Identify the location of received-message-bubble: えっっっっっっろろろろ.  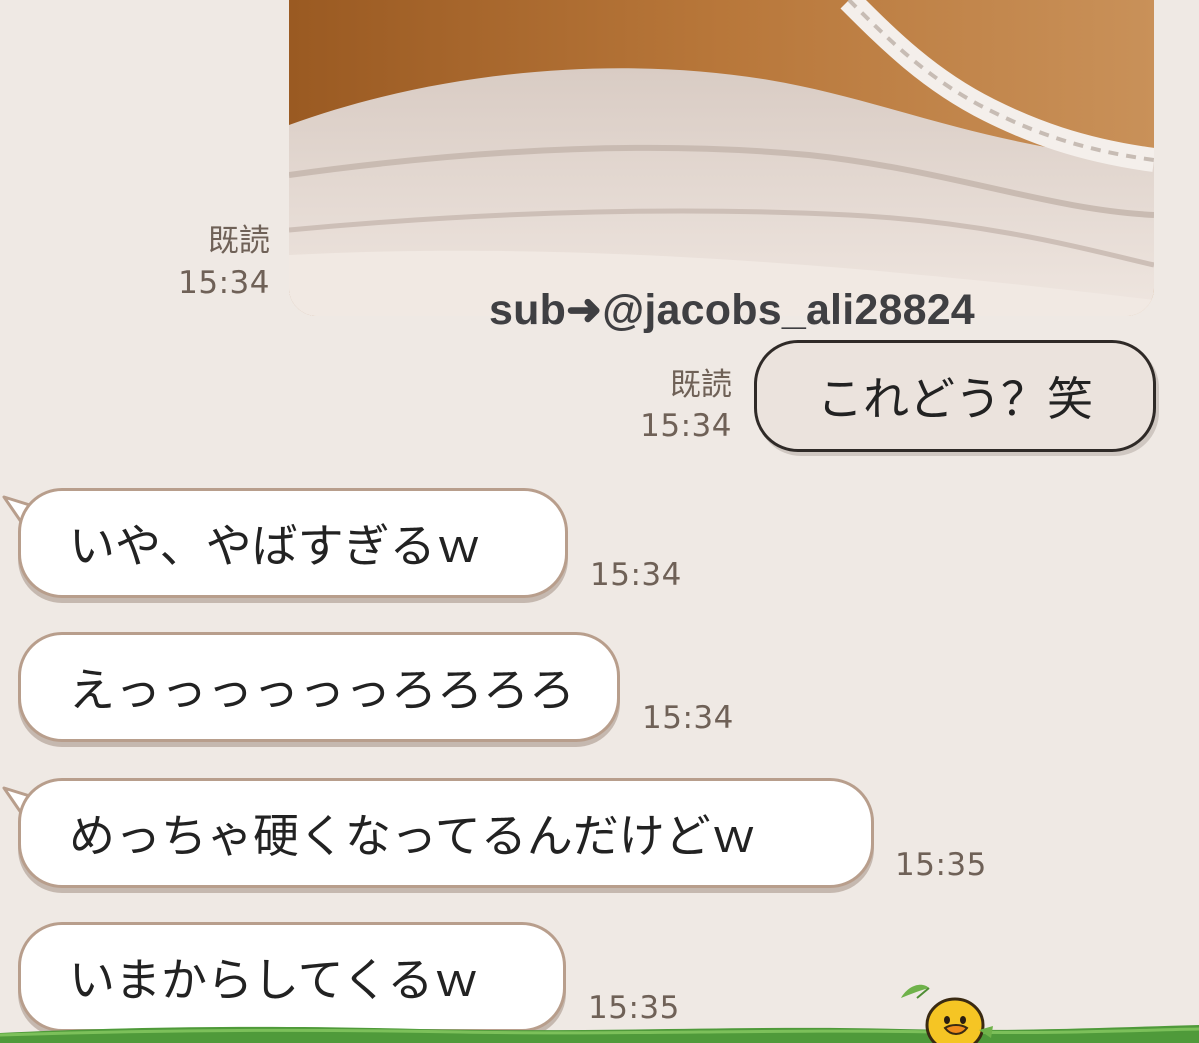
(319, 687).